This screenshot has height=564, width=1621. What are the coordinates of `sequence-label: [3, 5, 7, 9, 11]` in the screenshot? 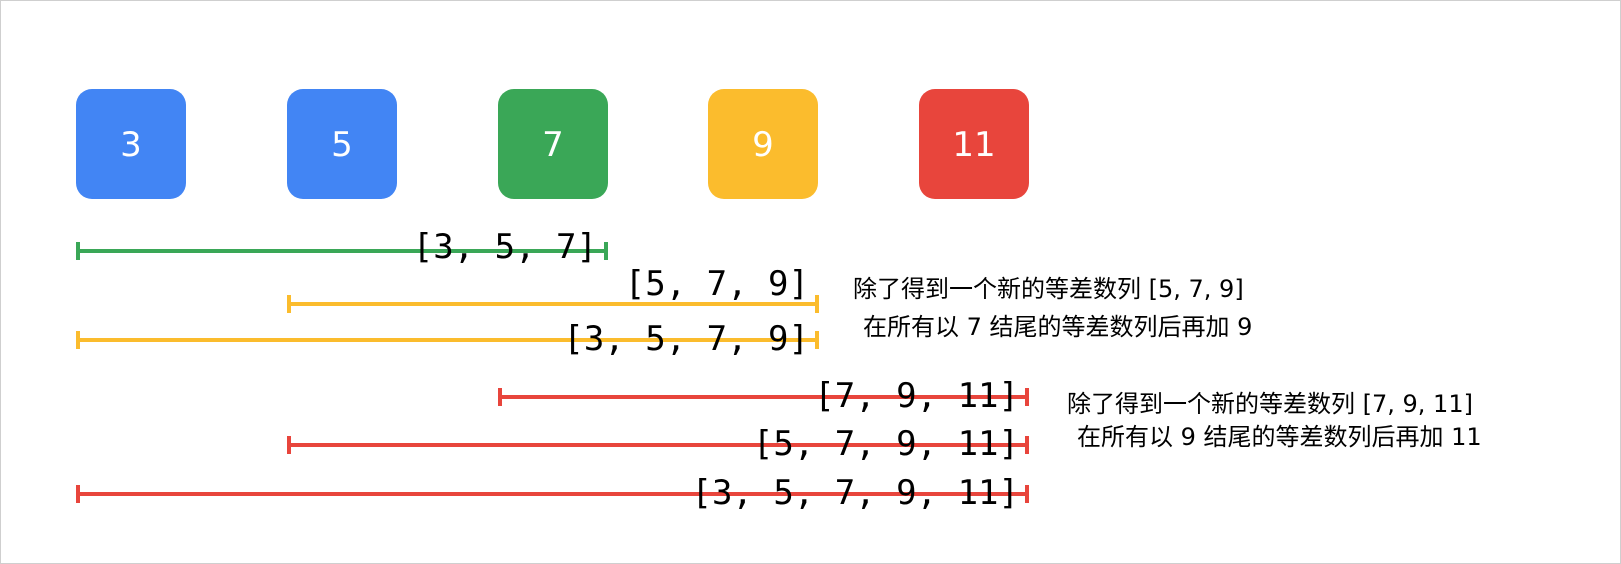 It's located at (855, 493).